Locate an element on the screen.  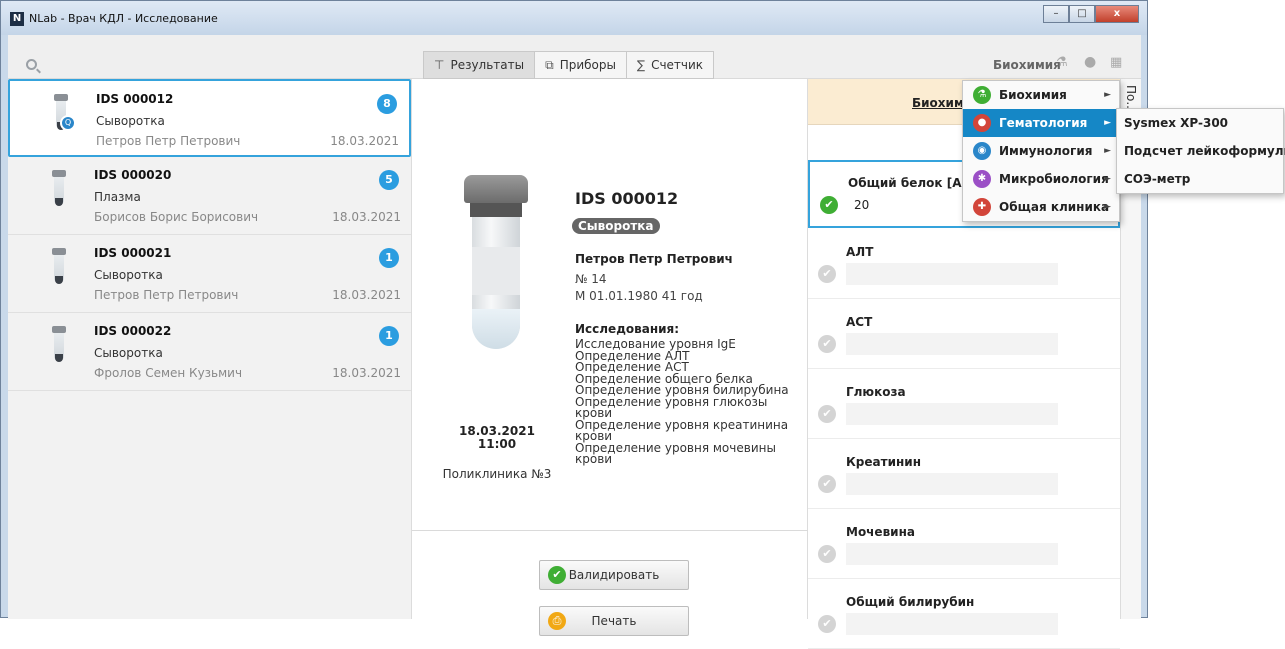
devices-icon: ⧉ is located at coordinates (549, 65).